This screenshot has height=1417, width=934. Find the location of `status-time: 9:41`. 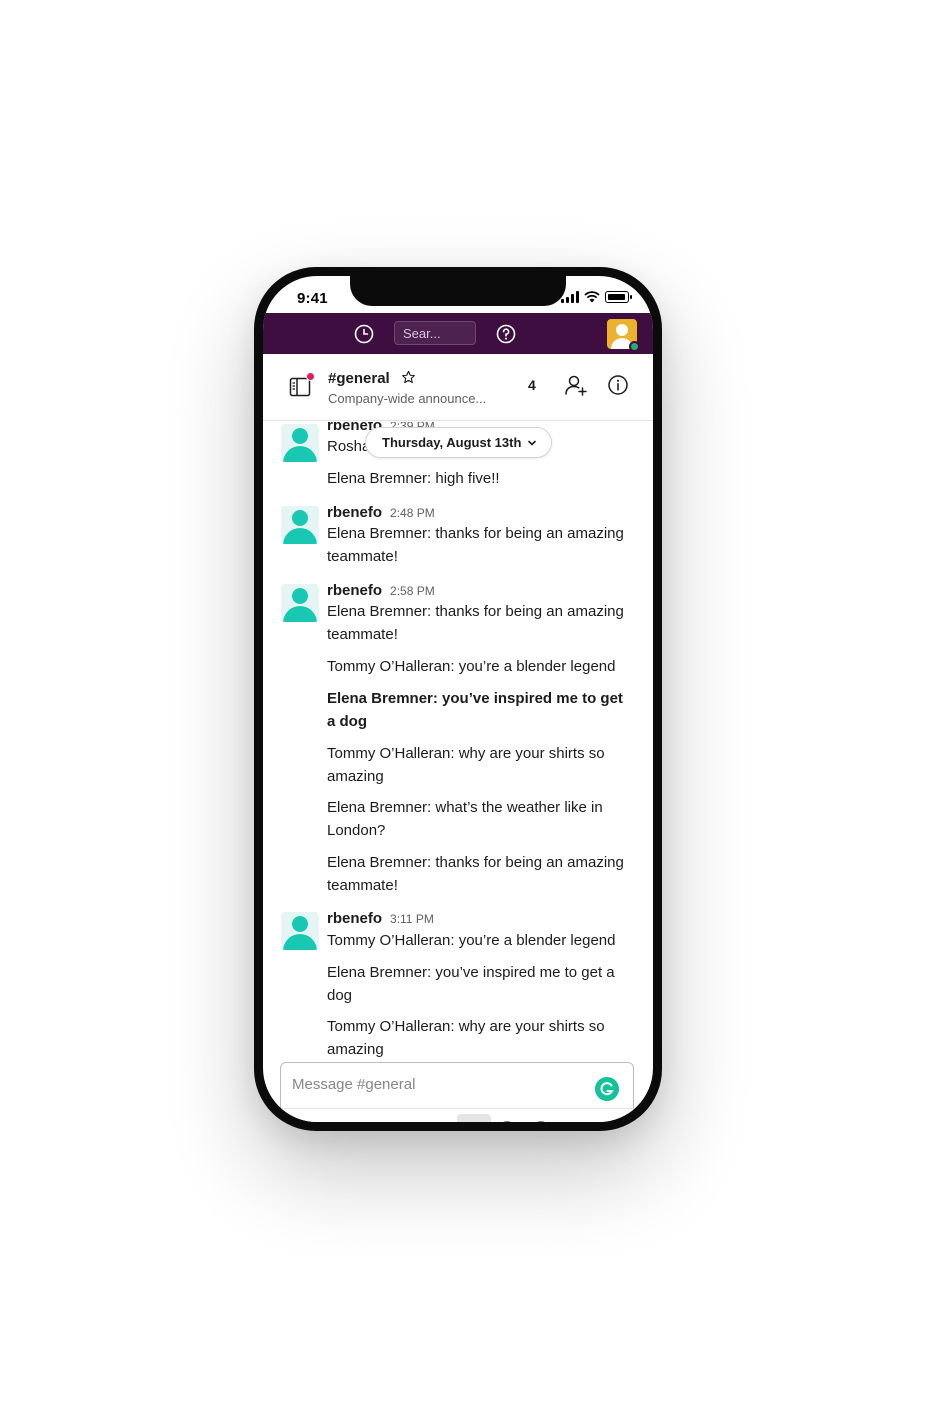

status-time: 9:41 is located at coordinates (312, 298).